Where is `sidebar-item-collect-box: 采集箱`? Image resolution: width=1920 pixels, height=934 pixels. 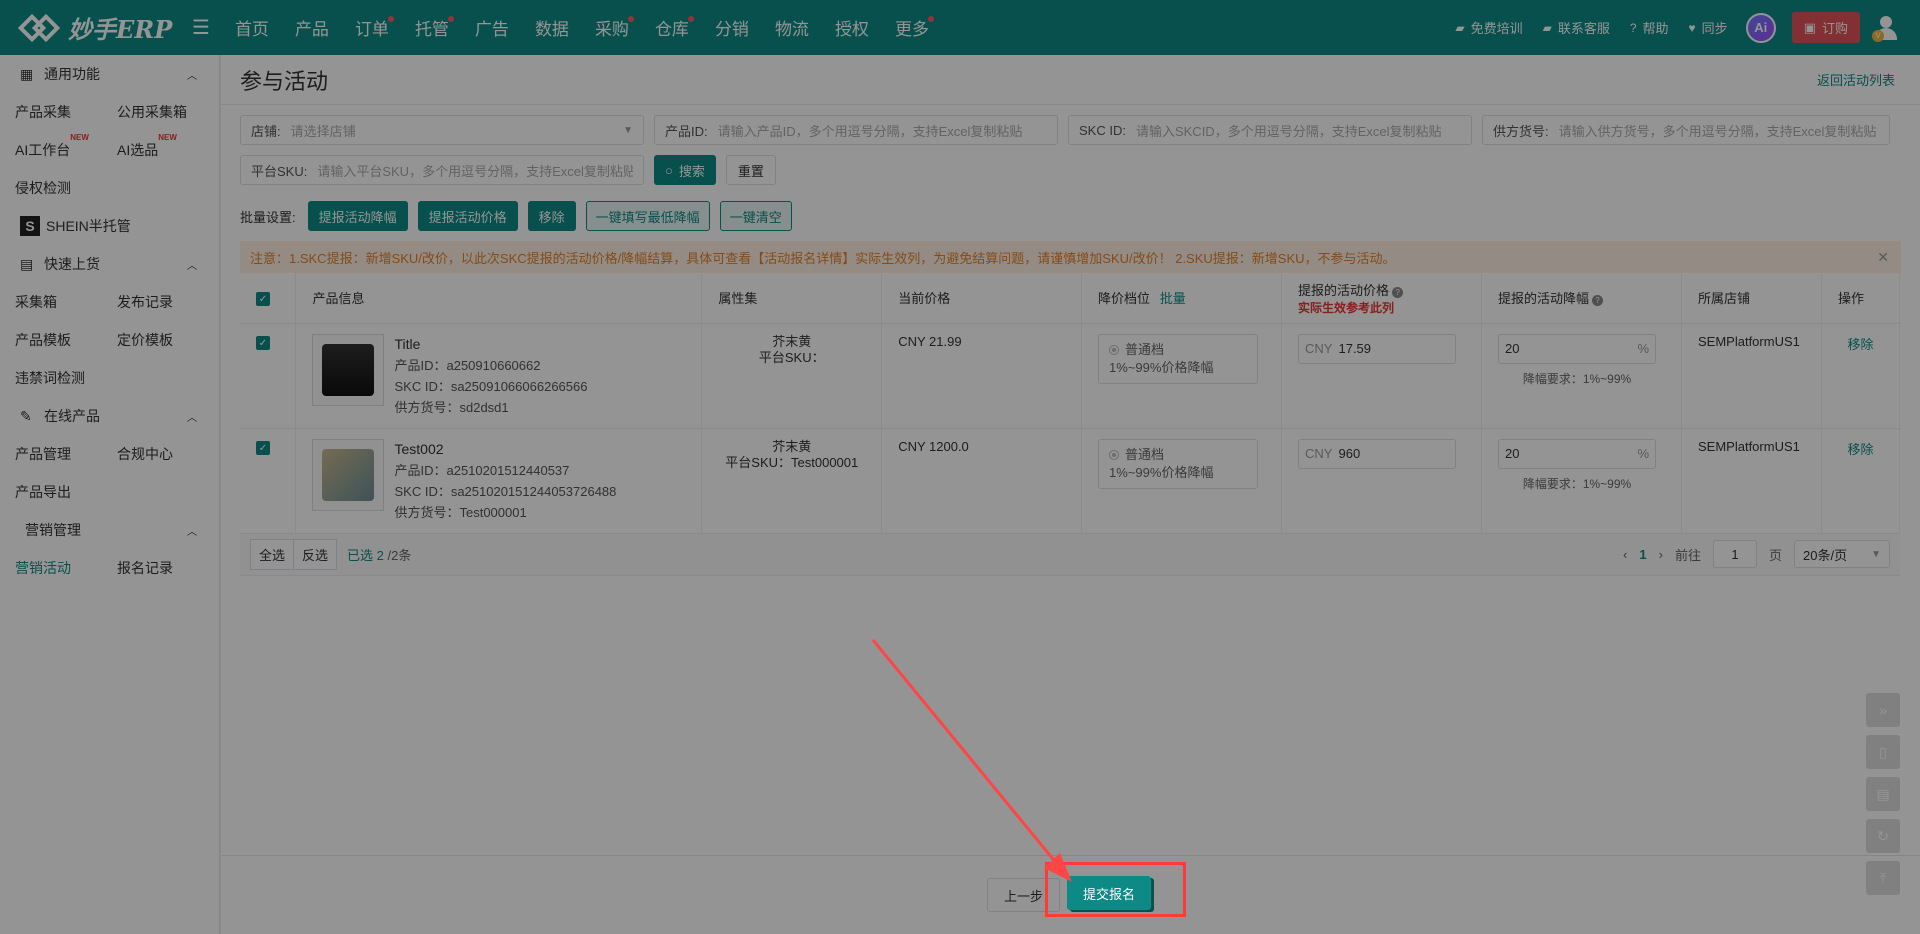 sidebar-item-collect-box: 采集箱 is located at coordinates (51, 302).